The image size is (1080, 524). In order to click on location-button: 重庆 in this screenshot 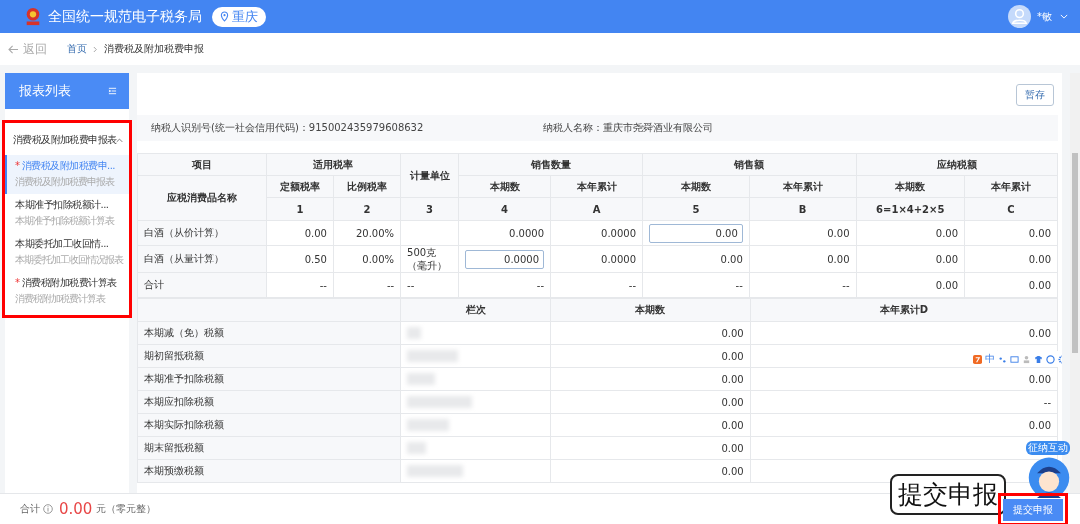, I will do `click(239, 16)`.